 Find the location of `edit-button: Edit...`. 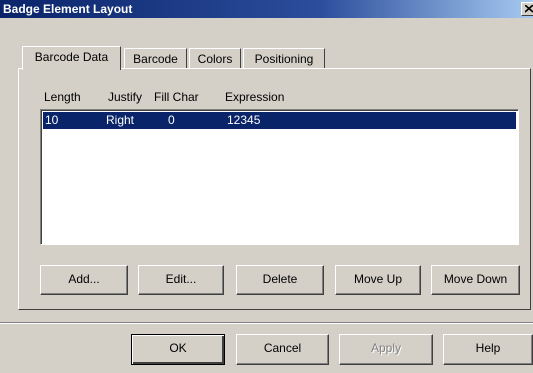

edit-button: Edit... is located at coordinates (181, 280).